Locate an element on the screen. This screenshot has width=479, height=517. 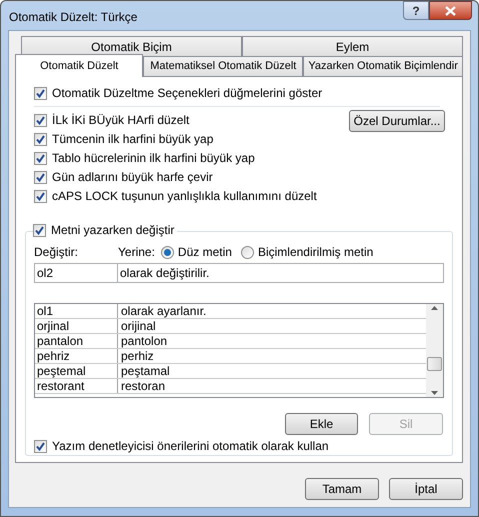
close-icon is located at coordinates (450, 11).